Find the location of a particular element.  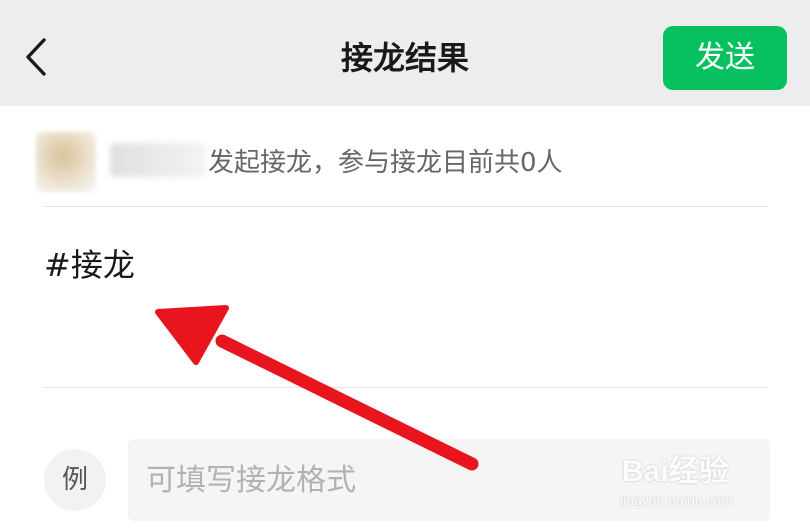

initiator-row: 发起接龙，参与接龙目前共0人 is located at coordinates (299, 160).